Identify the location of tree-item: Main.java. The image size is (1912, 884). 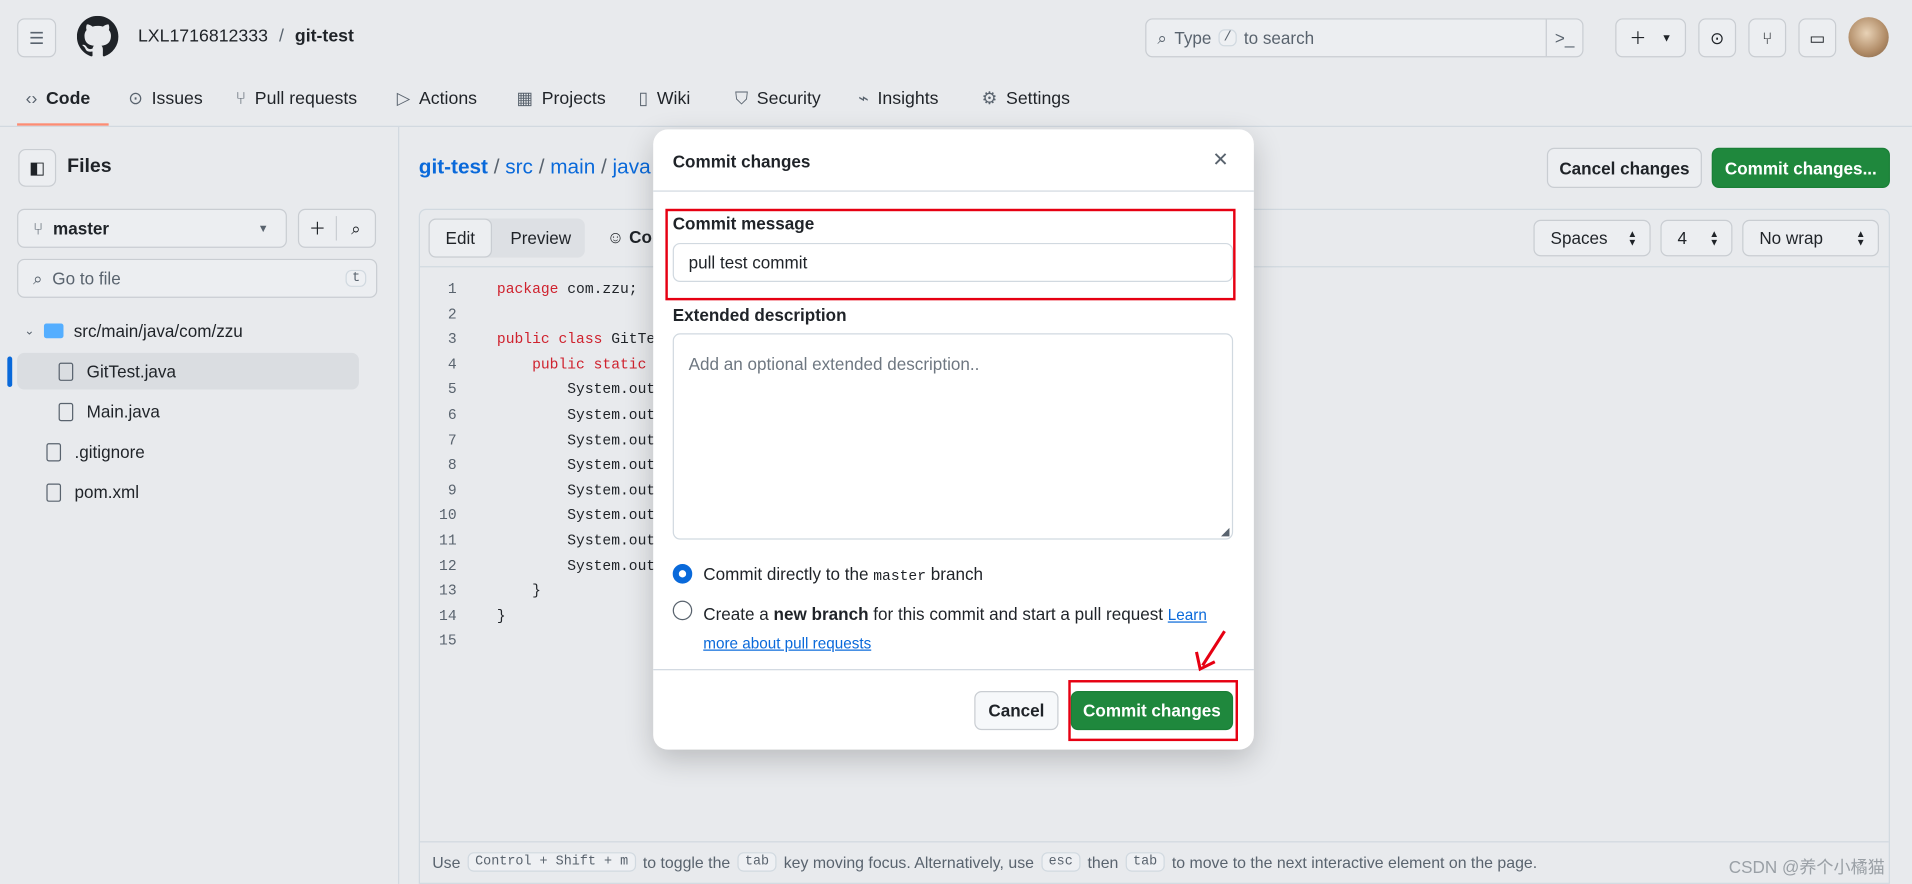
(188, 411).